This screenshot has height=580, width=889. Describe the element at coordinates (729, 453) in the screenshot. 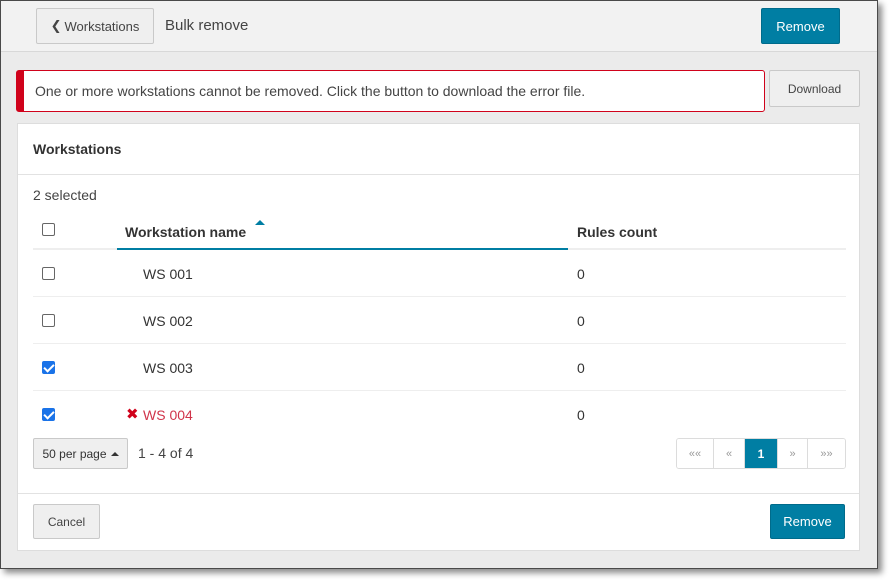

I see `previous-page-button: «` at that location.